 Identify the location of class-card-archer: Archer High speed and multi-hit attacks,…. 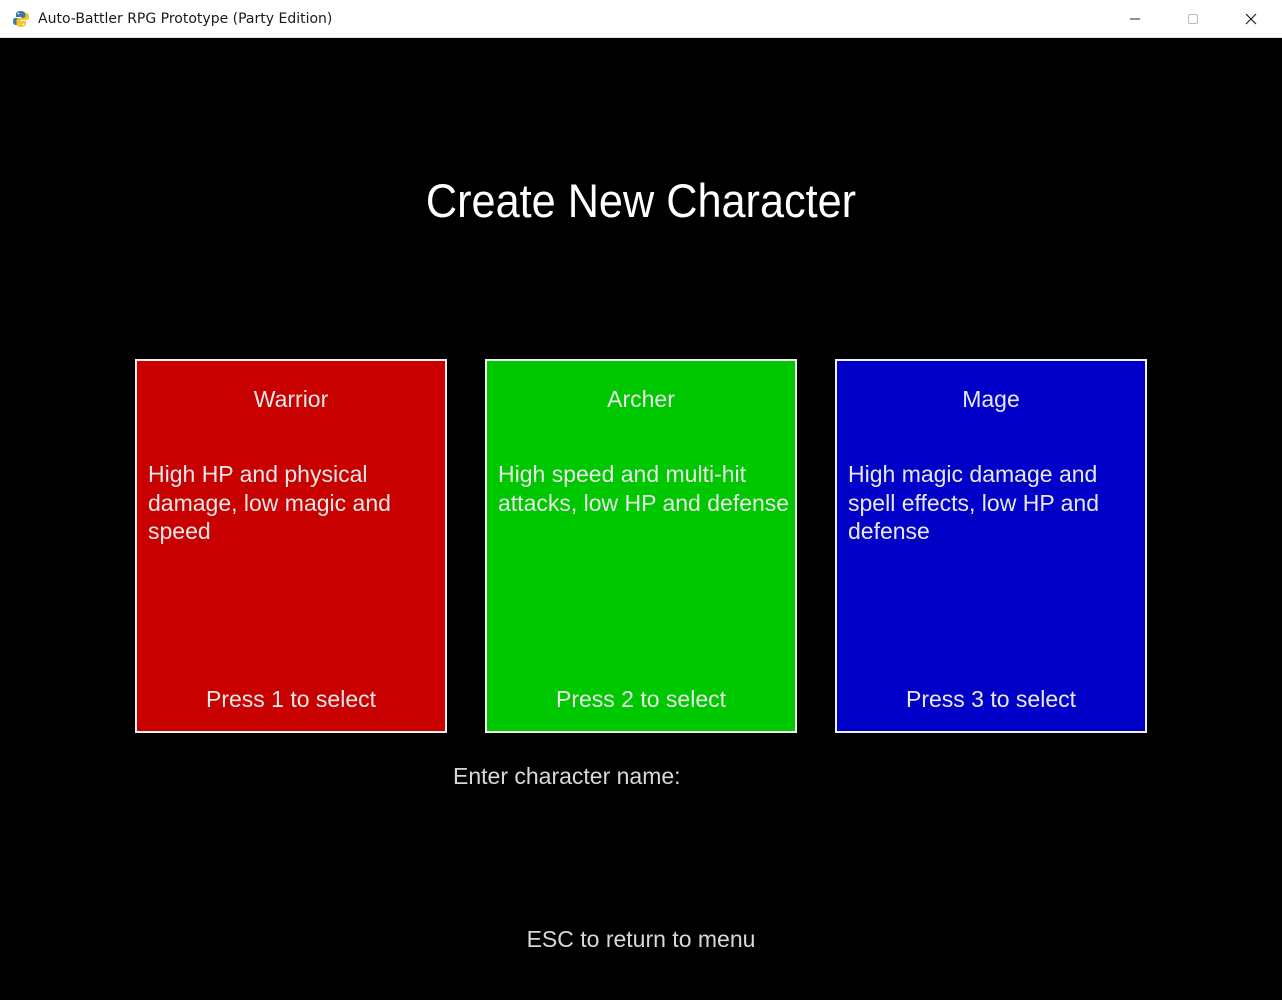
(641, 546).